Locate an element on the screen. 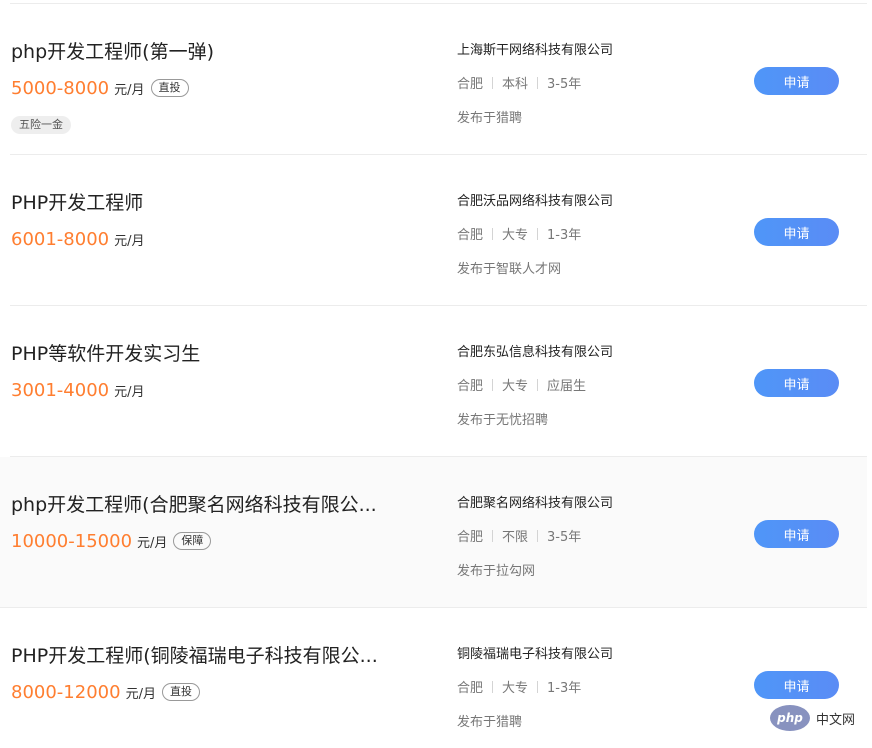 The width and height of the screenshot is (872, 748). job-tag-badge: 保障 is located at coordinates (192, 541).